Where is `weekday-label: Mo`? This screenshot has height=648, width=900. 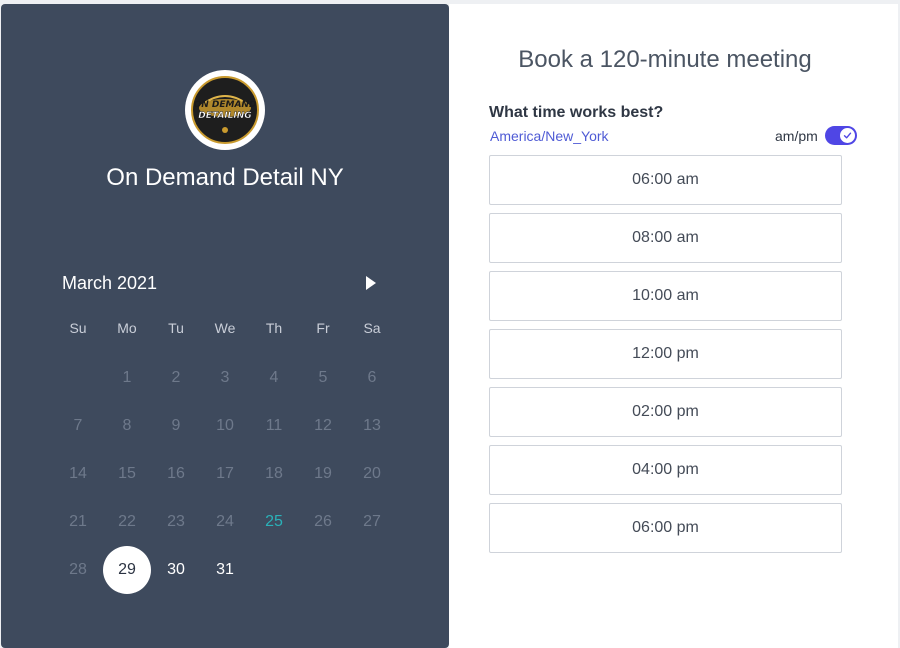
weekday-label: Mo is located at coordinates (127, 328).